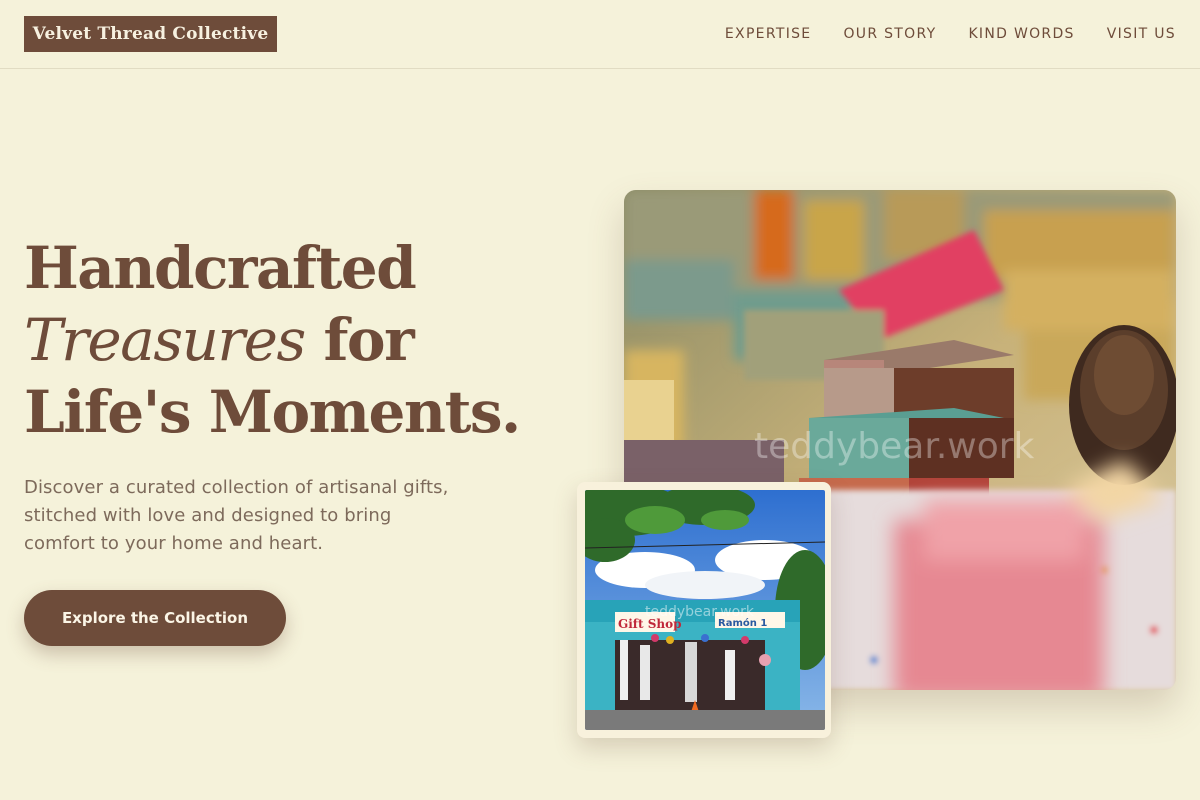 This screenshot has width=1200, height=800. I want to click on shop-sign-right: Ramón 1, so click(742, 623).